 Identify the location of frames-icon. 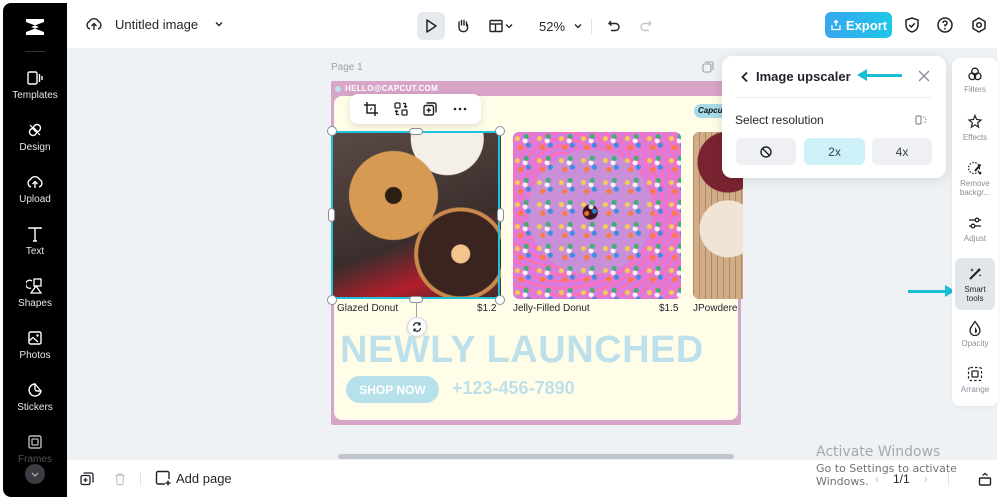
(35, 442).